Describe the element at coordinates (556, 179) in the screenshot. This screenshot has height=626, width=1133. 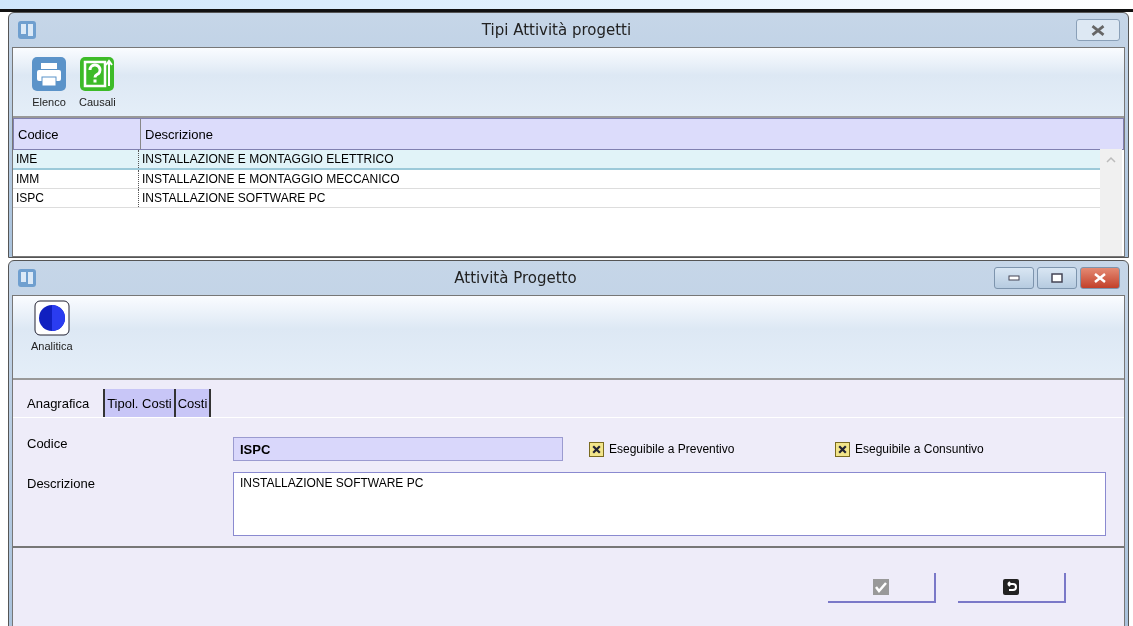
I see `table-row: IMM INSTALLAZIONE E MONTAGGIO MECCANICO` at that location.